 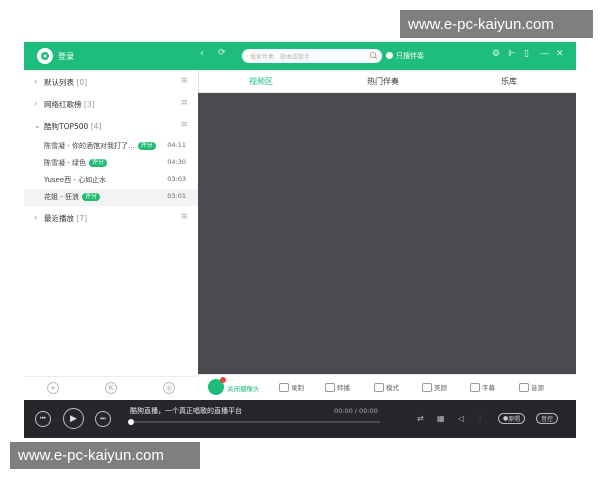 I want to click on watermark-top: www.e-pc-kaiyun.com, so click(x=496, y=24).